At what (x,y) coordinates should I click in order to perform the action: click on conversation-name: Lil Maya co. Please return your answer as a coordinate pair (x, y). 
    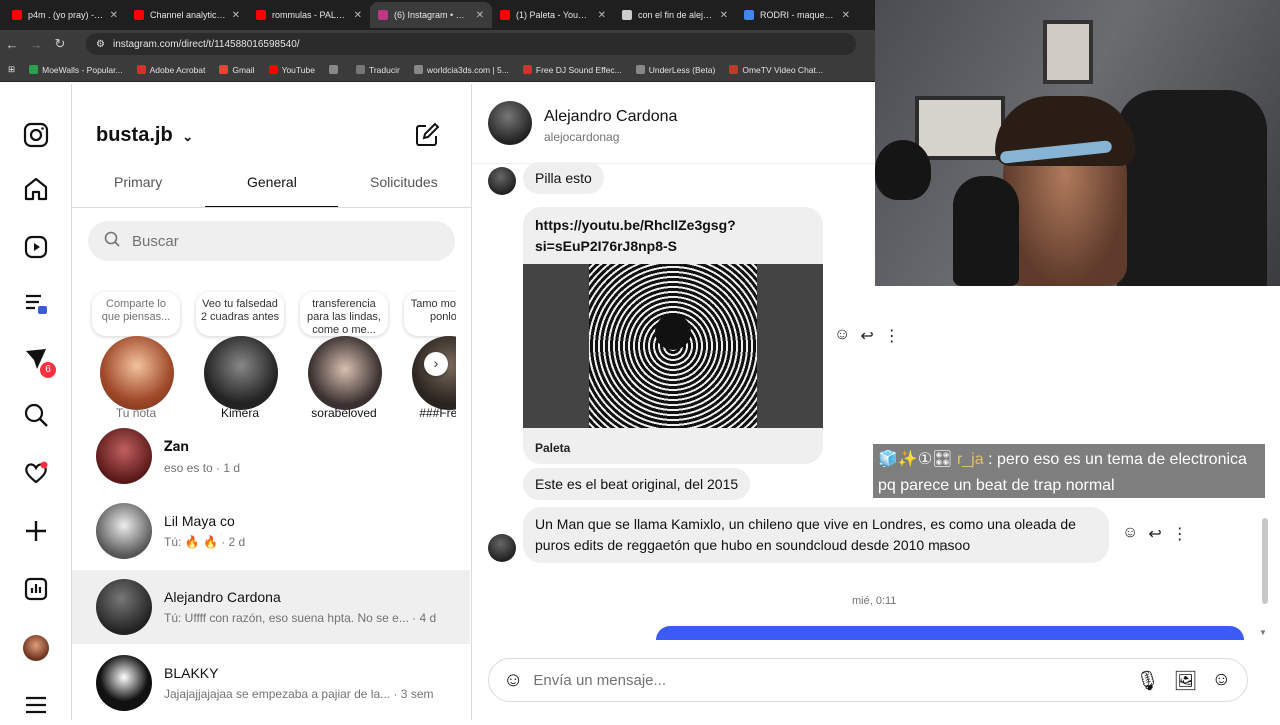
    Looking at the image, I should click on (199, 521).